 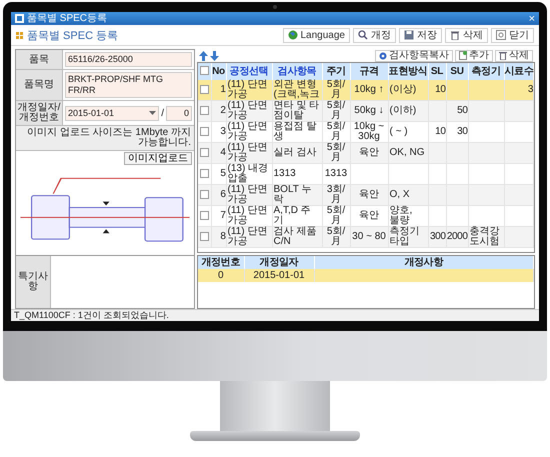 I want to click on table-cell: 5, so click(x=223, y=173).